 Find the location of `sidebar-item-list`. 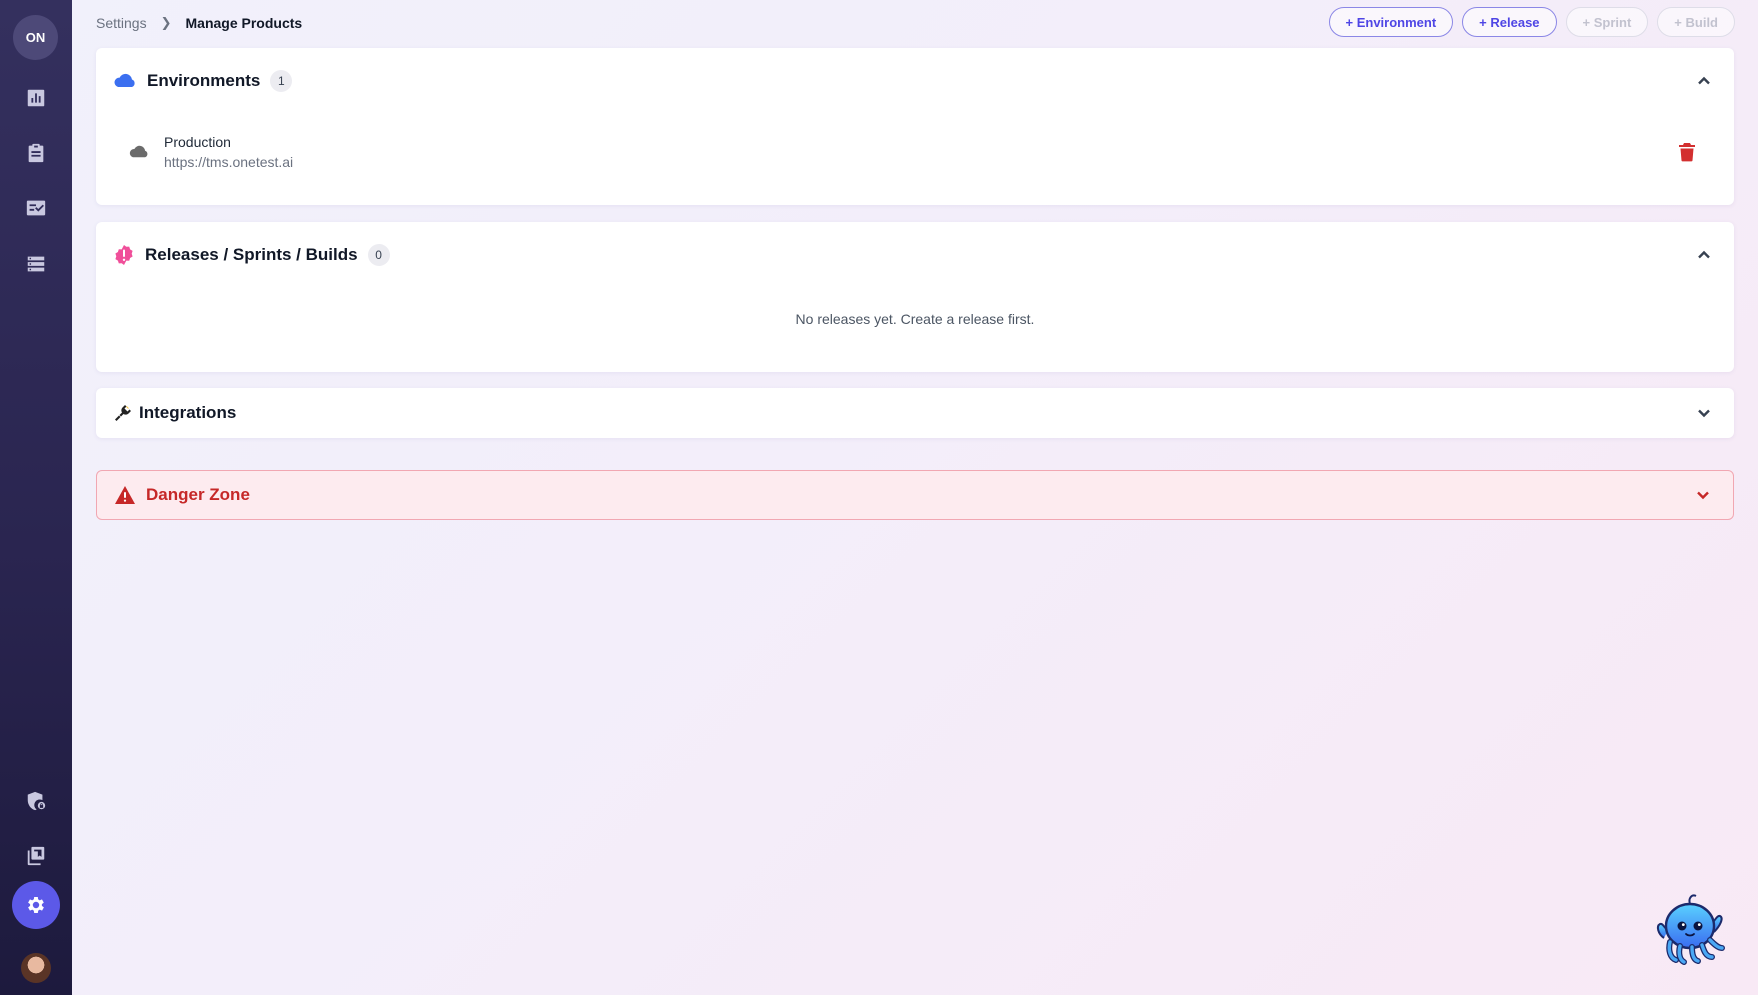

sidebar-item-list is located at coordinates (36, 264).